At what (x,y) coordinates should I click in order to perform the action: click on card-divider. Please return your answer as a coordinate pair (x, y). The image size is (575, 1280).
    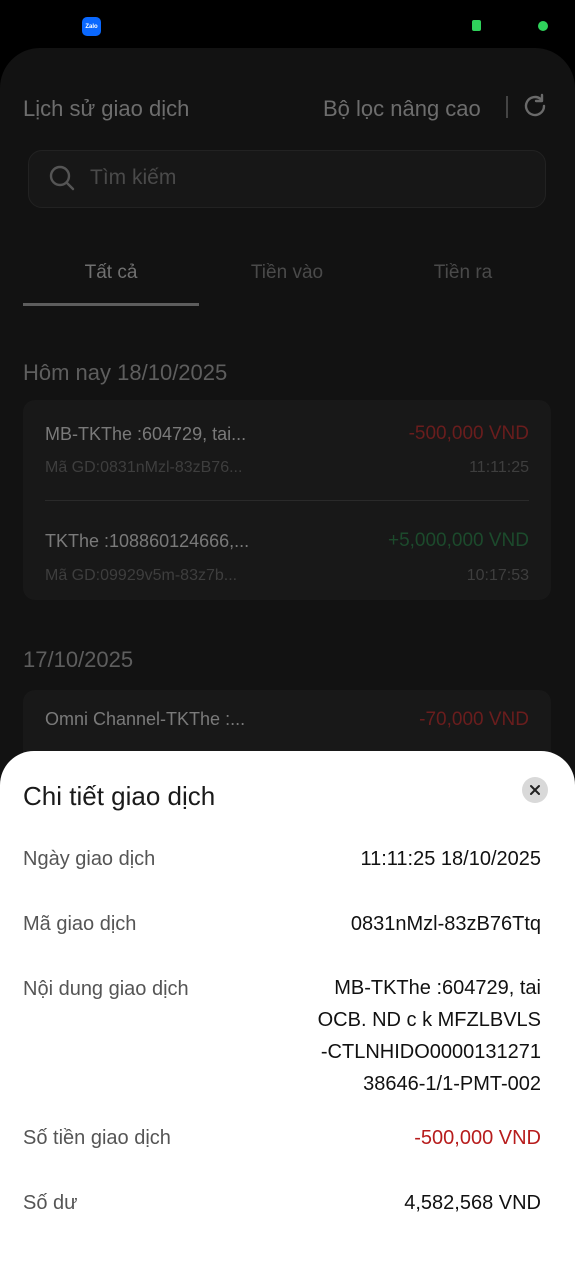
    Looking at the image, I should click on (287, 500).